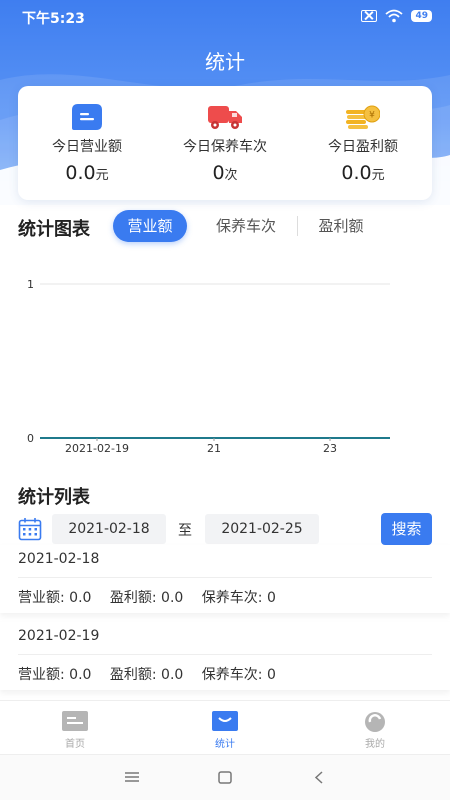 The image size is (450, 800). What do you see at coordinates (75, 744) in the screenshot?
I see `nav-home-label: 首页` at bounding box center [75, 744].